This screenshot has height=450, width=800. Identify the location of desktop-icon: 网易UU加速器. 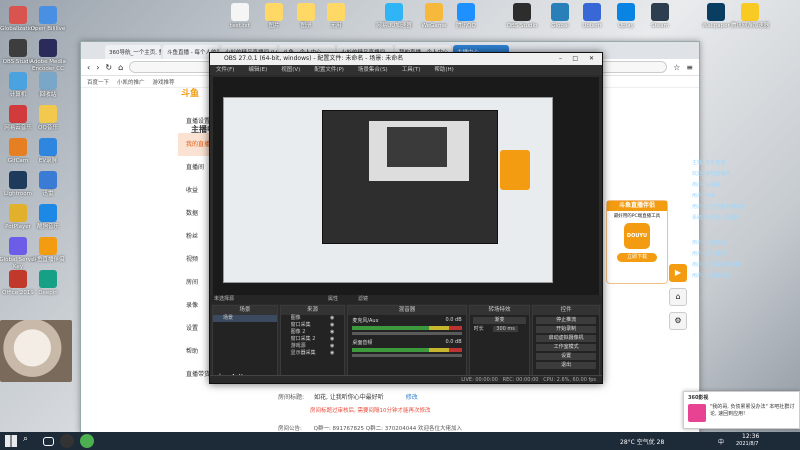
(394, 16).